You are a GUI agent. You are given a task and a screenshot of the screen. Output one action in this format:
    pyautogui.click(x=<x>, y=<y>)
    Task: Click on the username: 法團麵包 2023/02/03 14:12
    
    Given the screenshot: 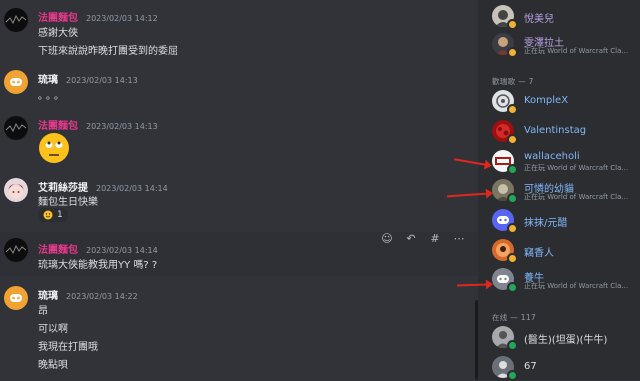 What is the action you would take?
    pyautogui.click(x=98, y=16)
    